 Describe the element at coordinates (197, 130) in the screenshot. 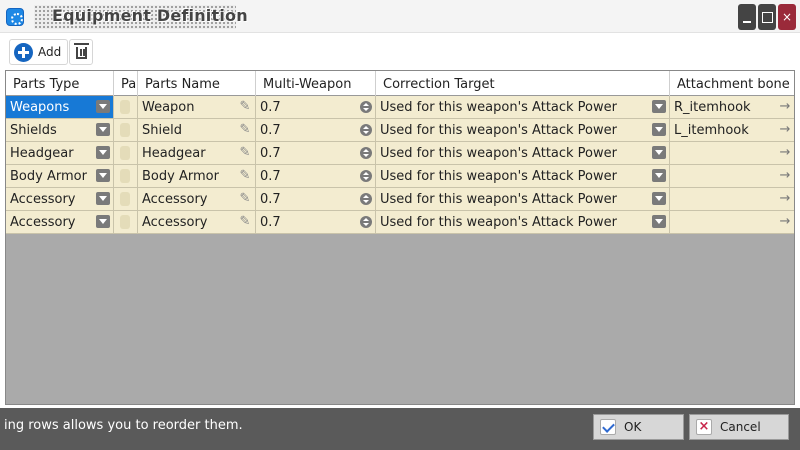

I see `parts-name-cell: Shield ✎` at that location.